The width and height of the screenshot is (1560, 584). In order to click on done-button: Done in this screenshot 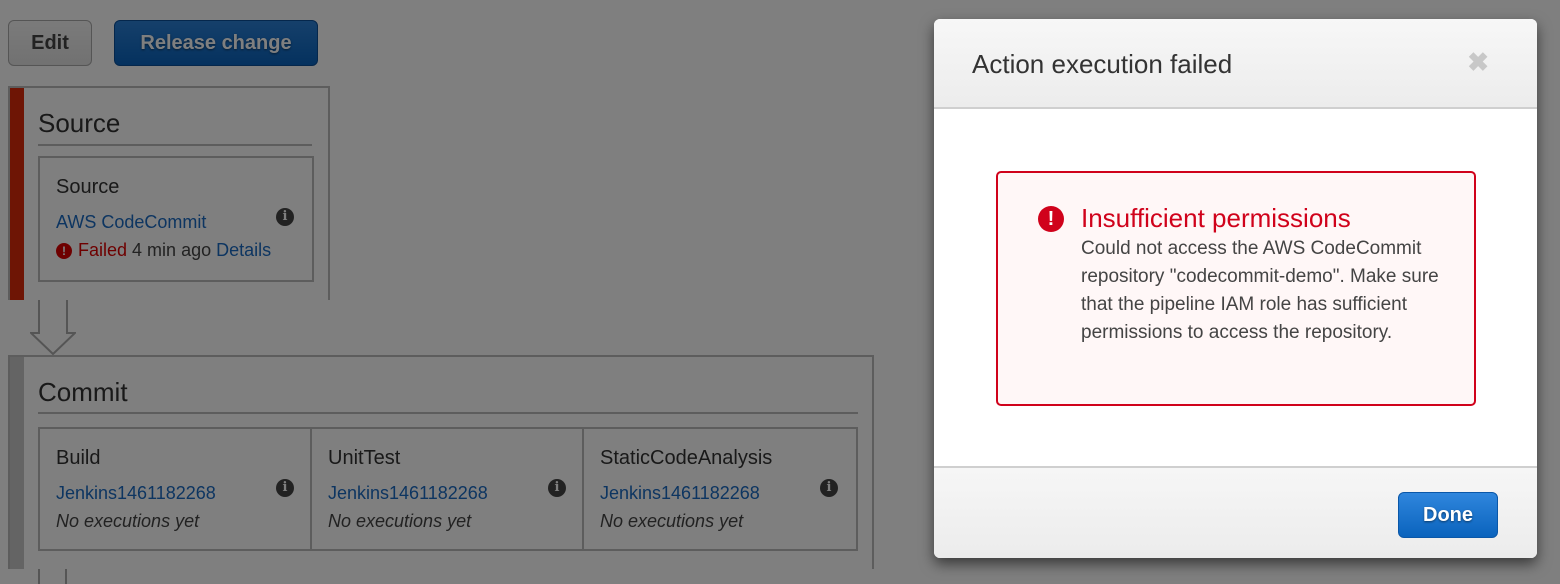, I will do `click(1448, 515)`.